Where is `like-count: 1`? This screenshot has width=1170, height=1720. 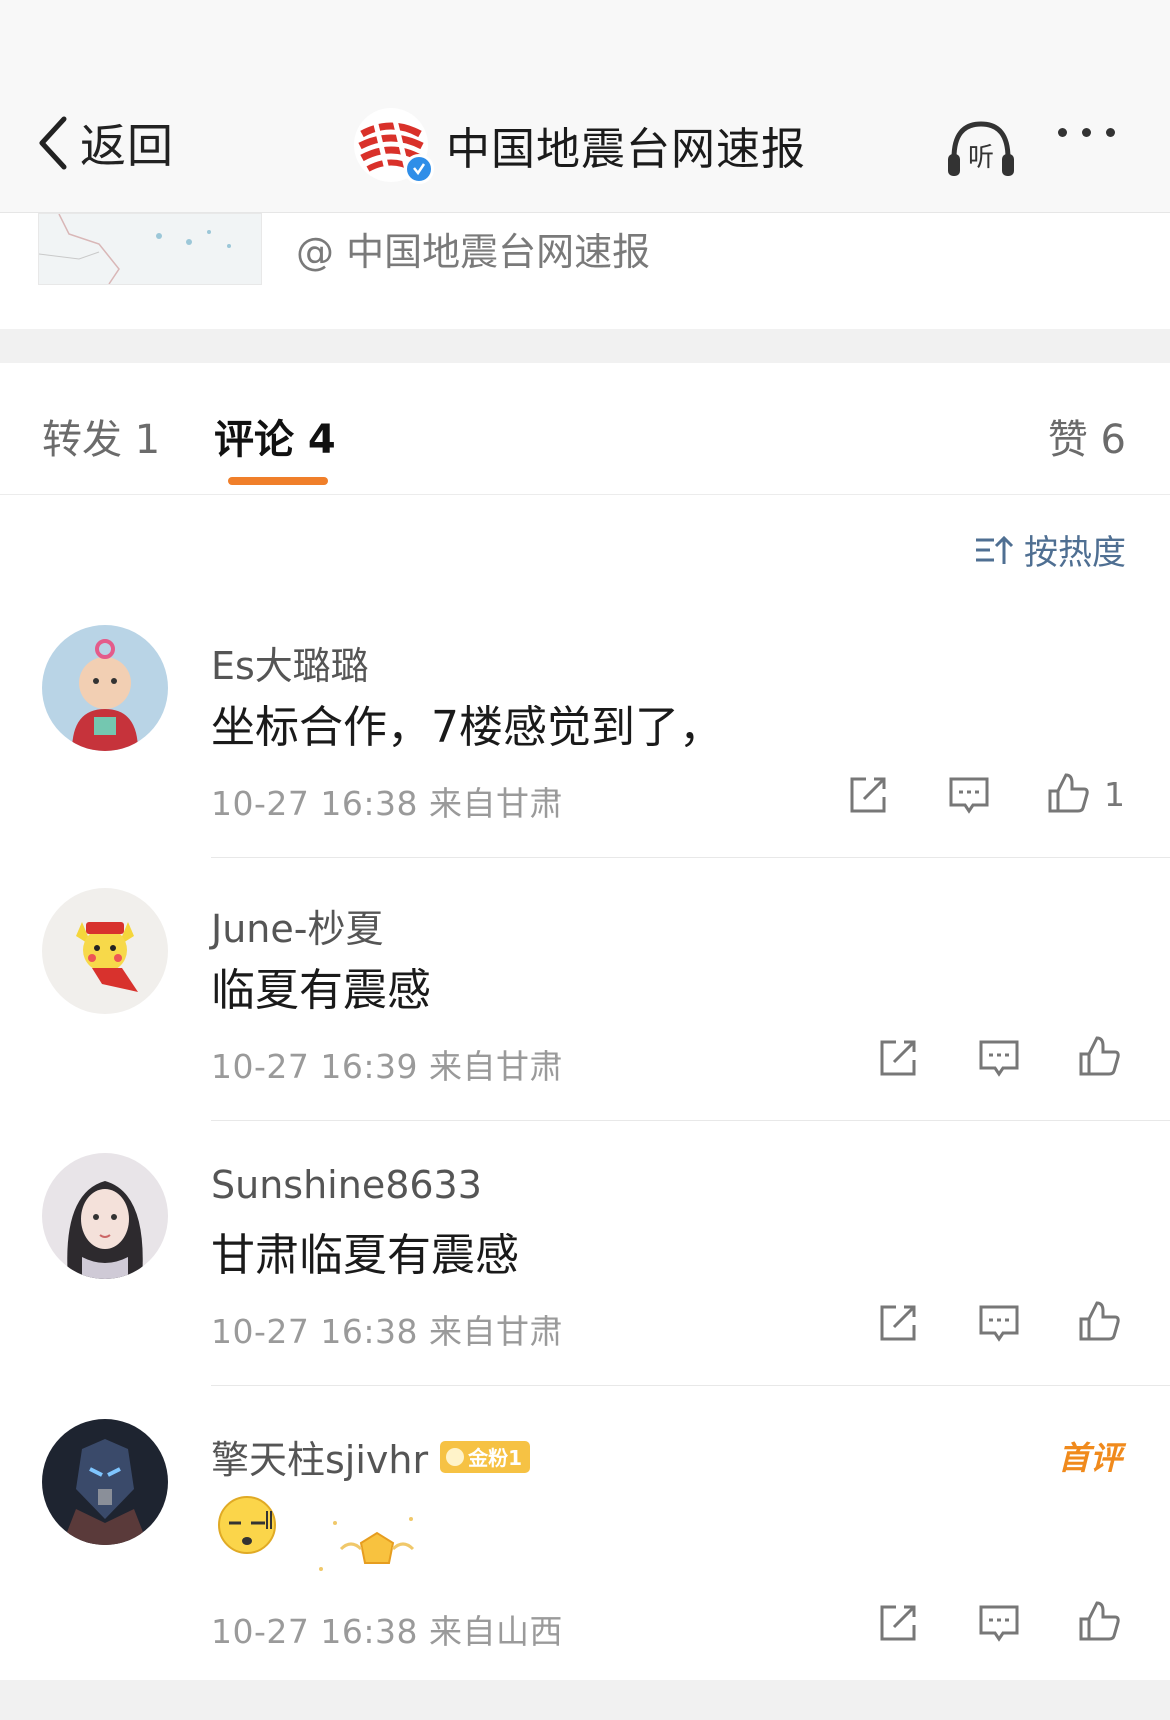
like-count: 1 is located at coordinates (1114, 794).